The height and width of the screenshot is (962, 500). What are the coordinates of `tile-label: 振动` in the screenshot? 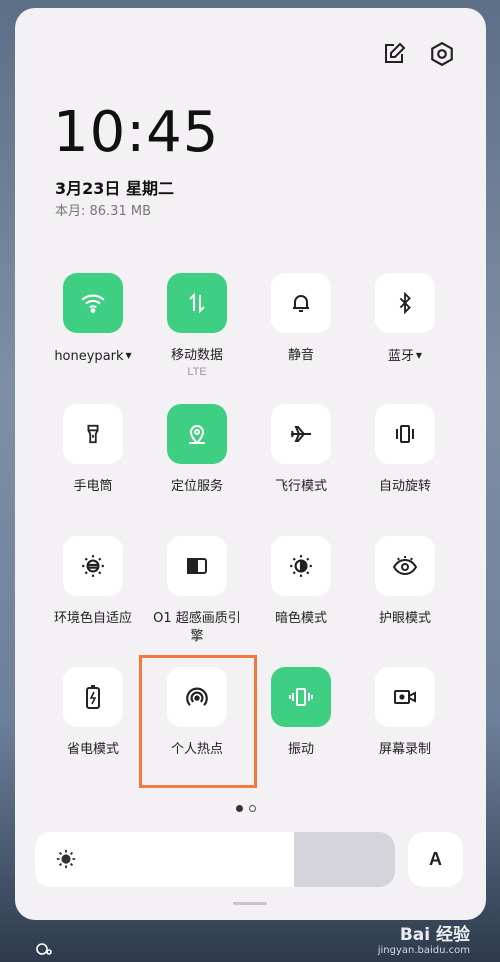 It's located at (300, 749).